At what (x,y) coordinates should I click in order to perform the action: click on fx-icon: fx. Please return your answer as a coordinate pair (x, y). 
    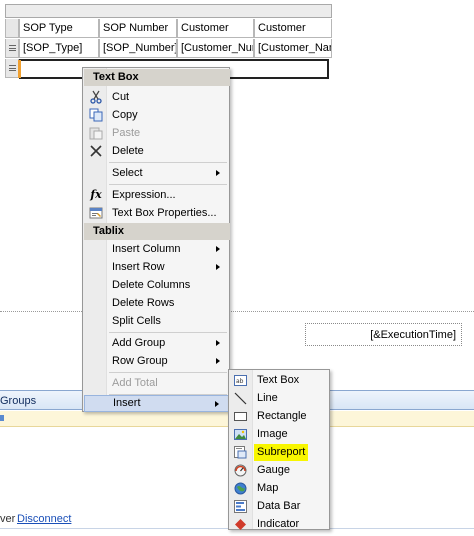
    Looking at the image, I should click on (96, 194).